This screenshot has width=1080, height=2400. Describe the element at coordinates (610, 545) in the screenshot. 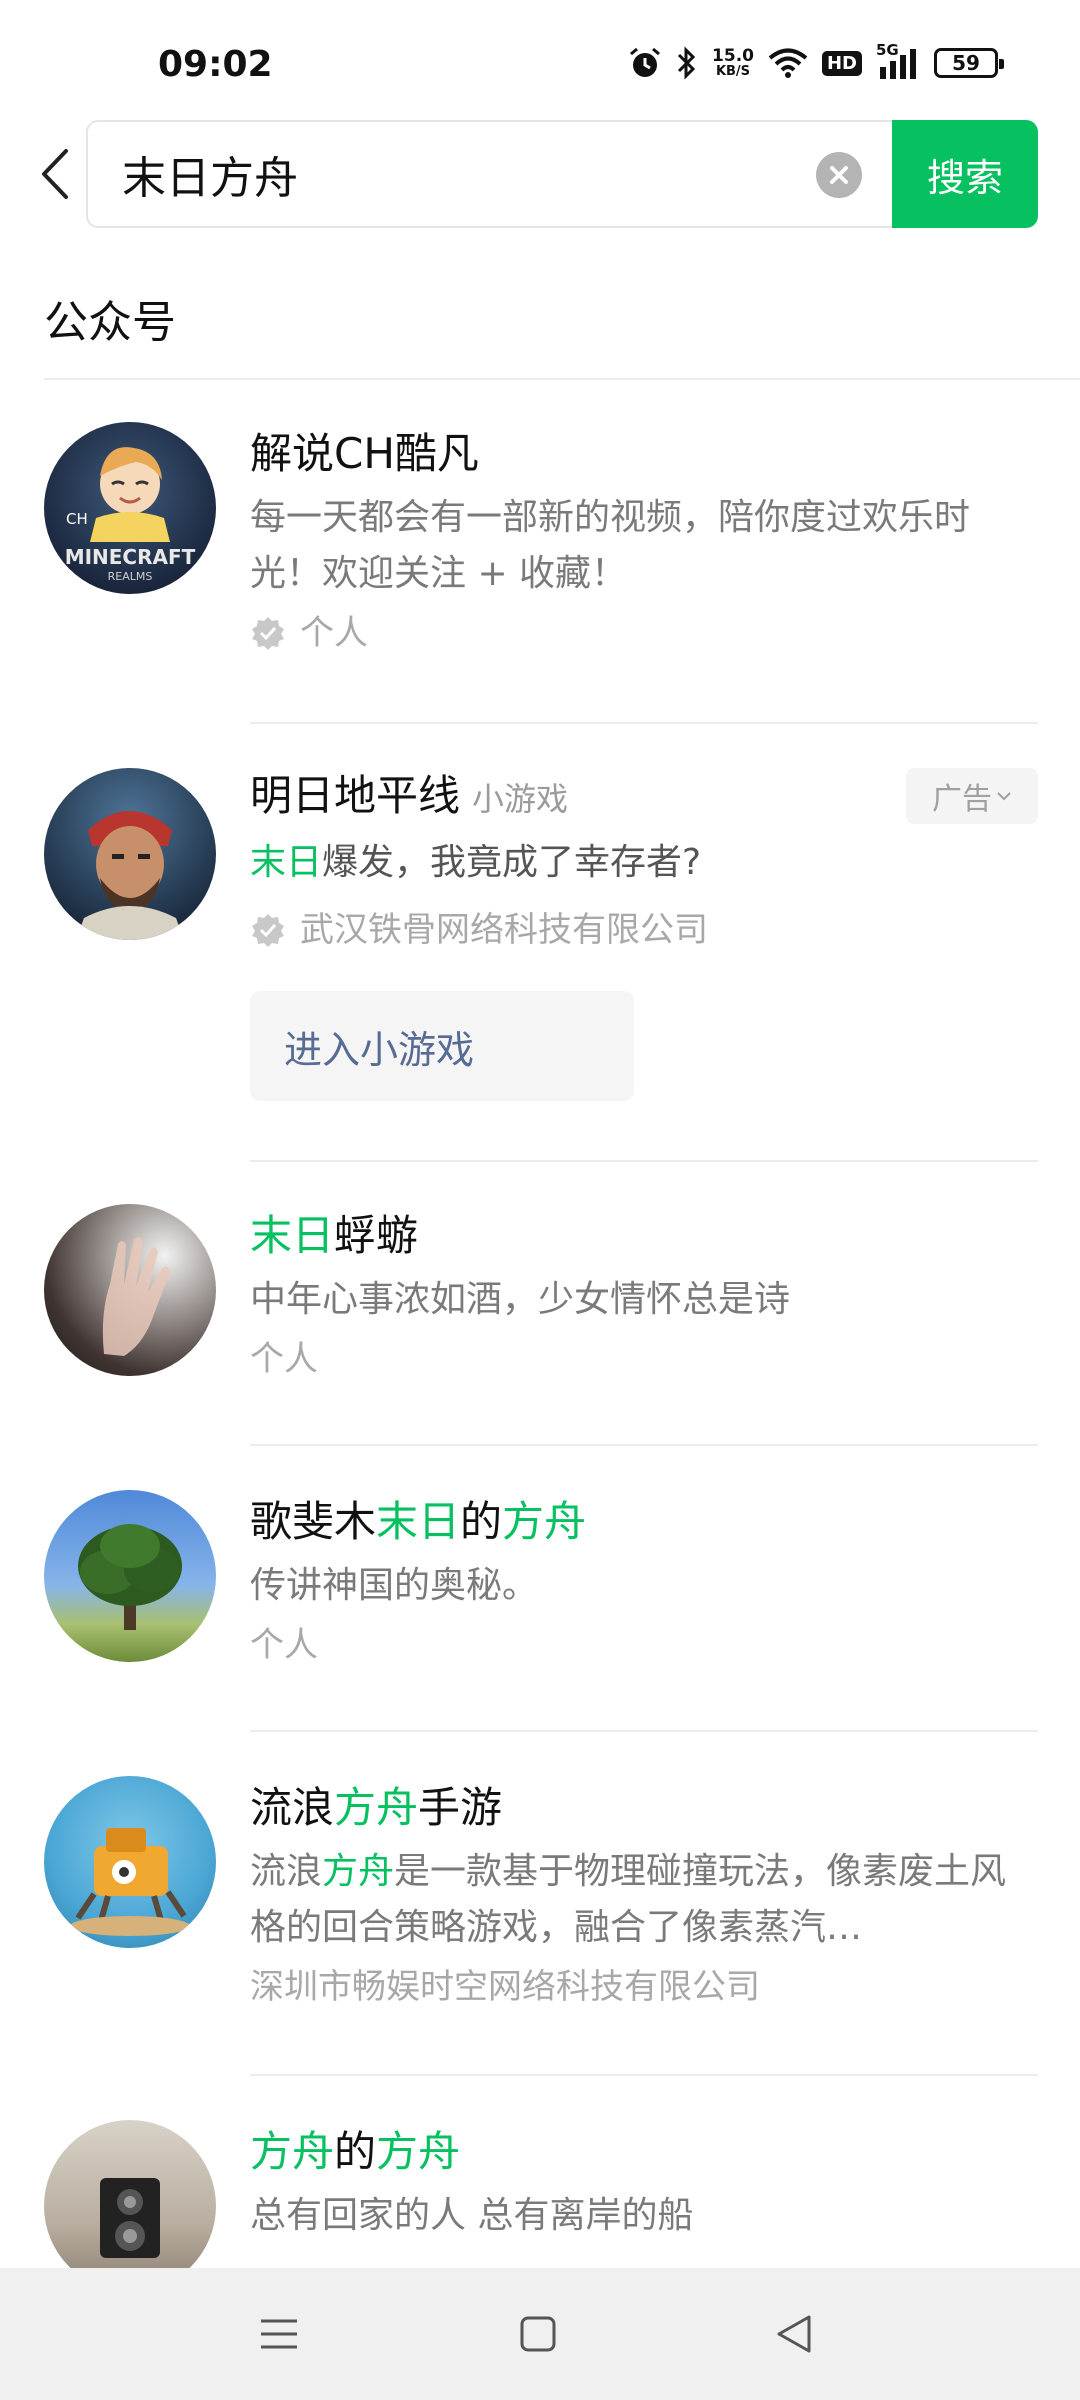

I see `result-desc: 每一天都会有一部新的视频，陪你度过欢乐时光！欢迎关注 + 收藏！` at that location.